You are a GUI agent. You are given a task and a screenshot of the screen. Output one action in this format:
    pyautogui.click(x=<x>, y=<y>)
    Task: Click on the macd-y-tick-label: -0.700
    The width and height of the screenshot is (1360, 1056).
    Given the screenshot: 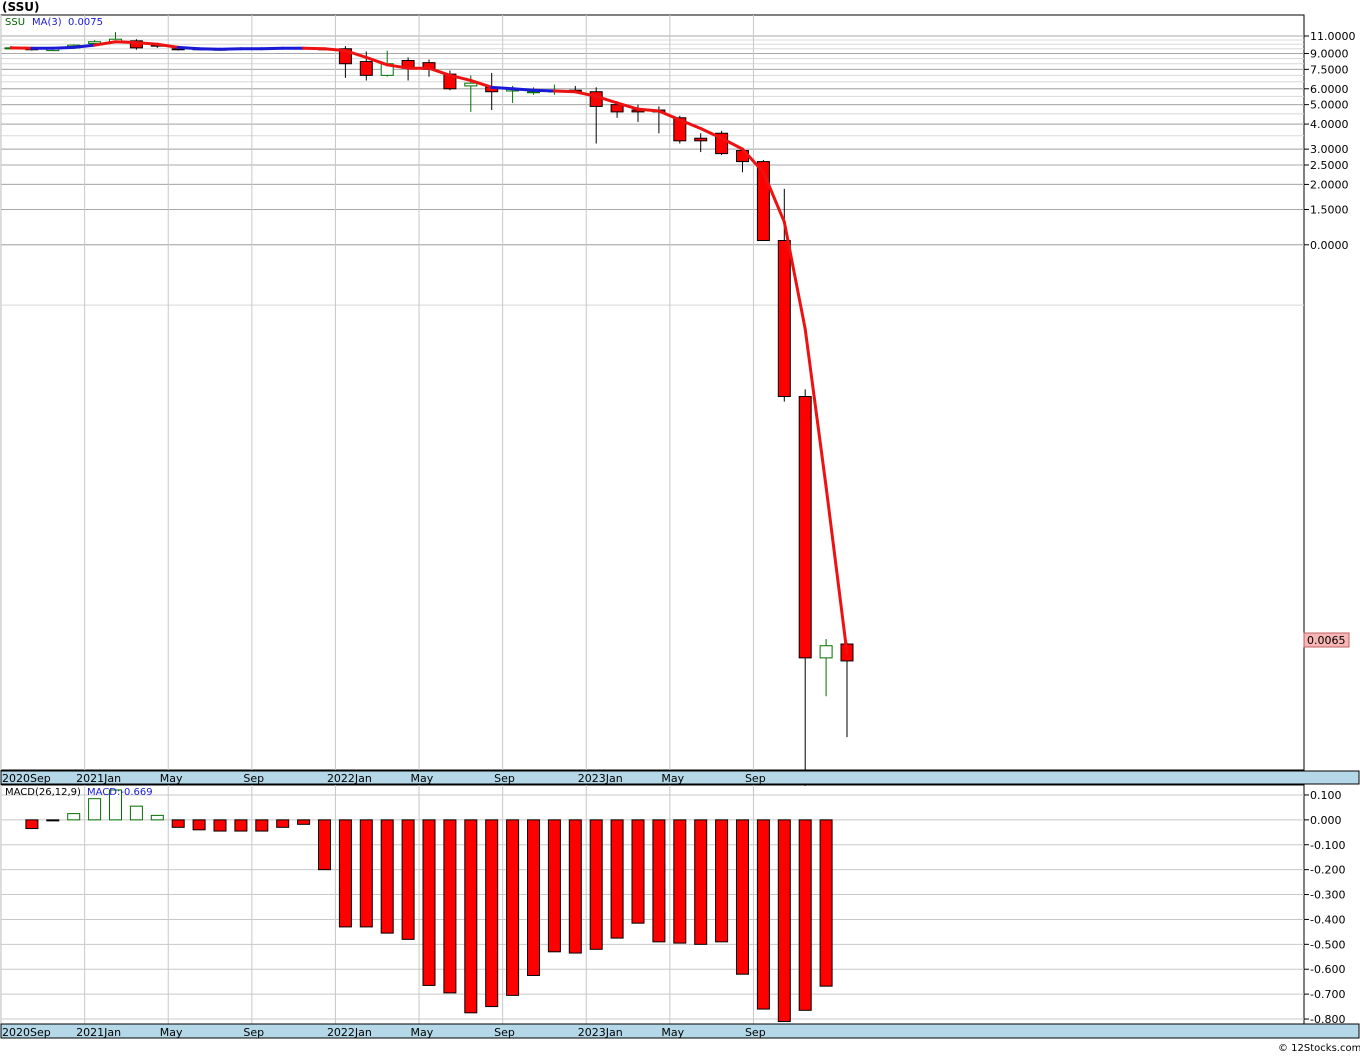 What is the action you would take?
    pyautogui.click(x=1327, y=994)
    